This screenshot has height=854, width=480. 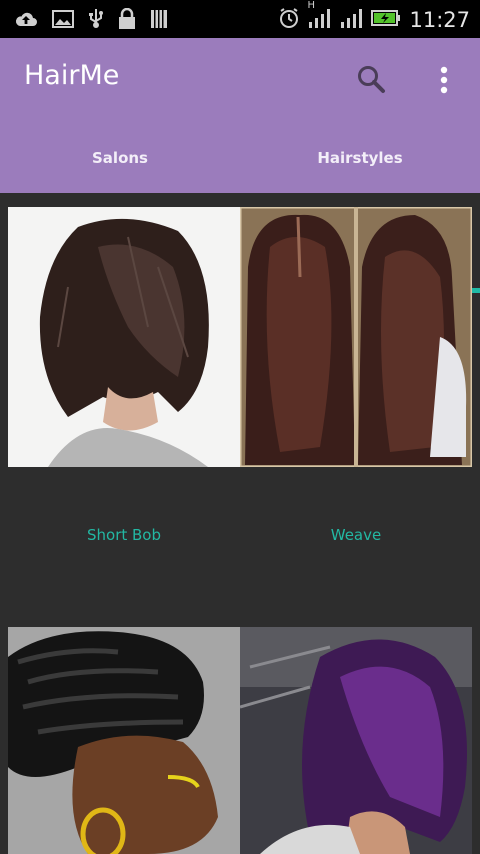 What do you see at coordinates (386, 20) in the screenshot?
I see `battery-charging-icon` at bounding box center [386, 20].